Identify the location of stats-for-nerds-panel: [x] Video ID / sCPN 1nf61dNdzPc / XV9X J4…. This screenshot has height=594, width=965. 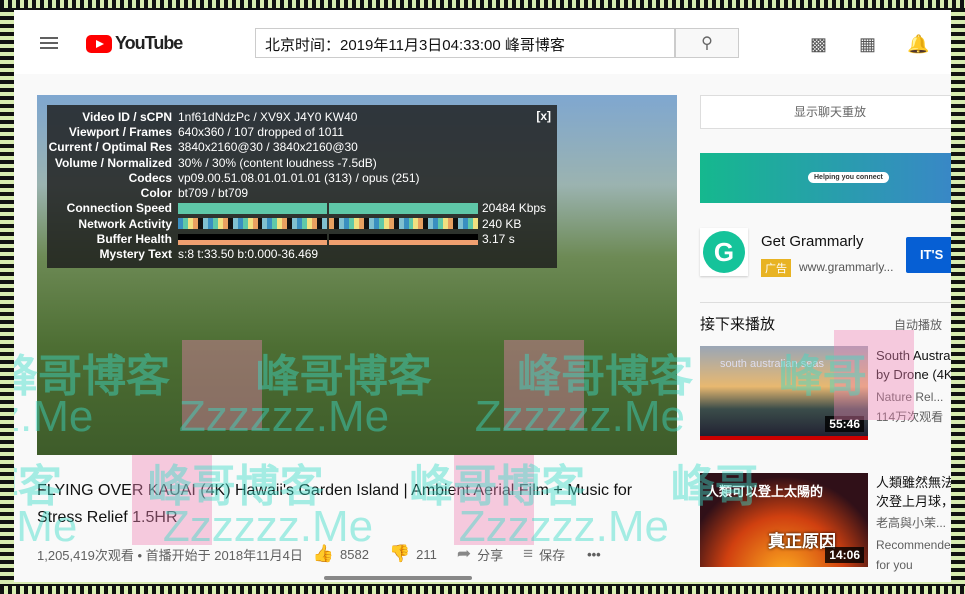
(302, 186).